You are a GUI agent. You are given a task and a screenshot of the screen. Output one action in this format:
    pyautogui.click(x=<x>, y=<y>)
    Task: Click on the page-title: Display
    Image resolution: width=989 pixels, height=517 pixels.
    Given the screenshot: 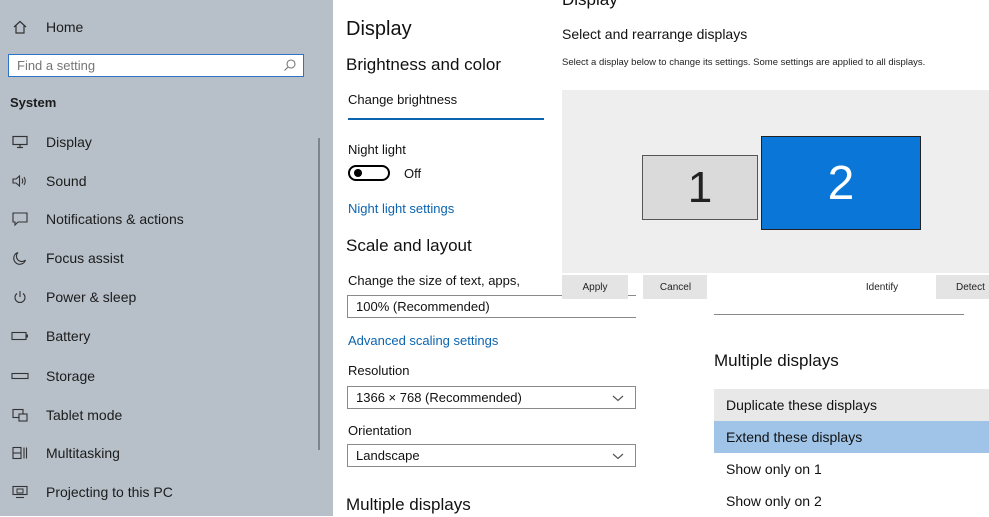 What is the action you would take?
    pyautogui.click(x=379, y=29)
    